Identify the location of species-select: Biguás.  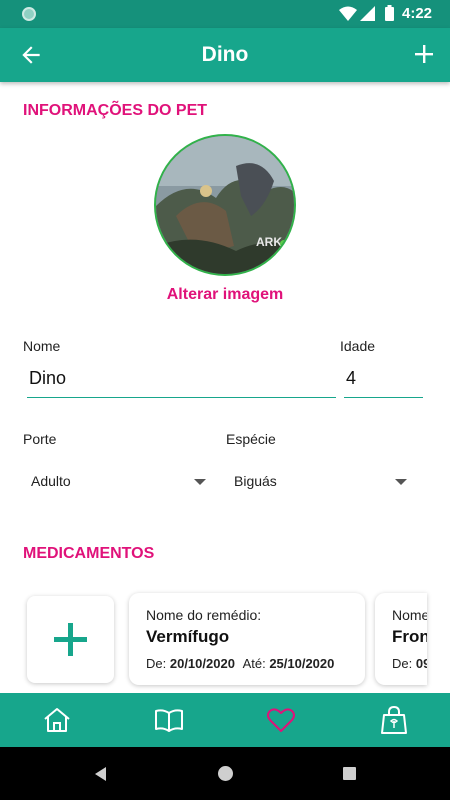
(321, 483).